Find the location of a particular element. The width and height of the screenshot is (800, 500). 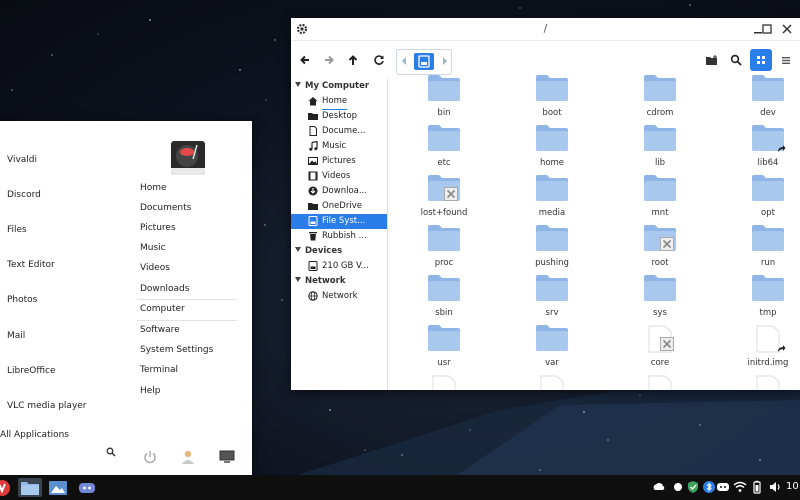

file-item-label: bin is located at coordinates (444, 113).